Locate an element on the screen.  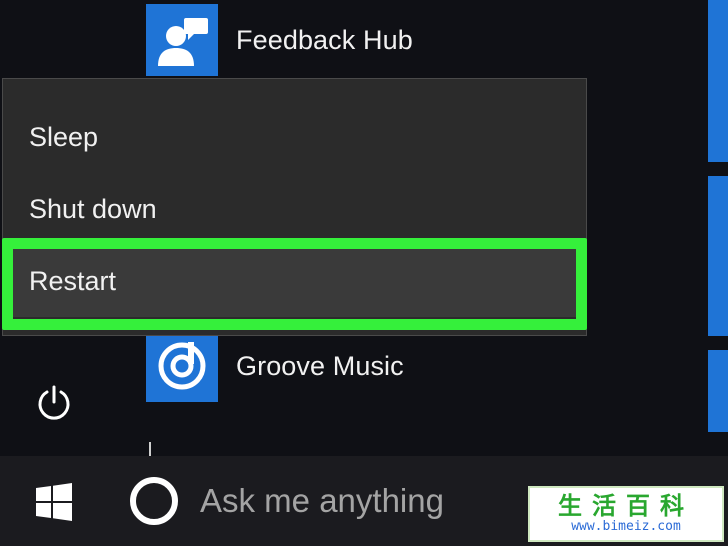
menu-item-restart: Restart is located at coordinates (294, 281).